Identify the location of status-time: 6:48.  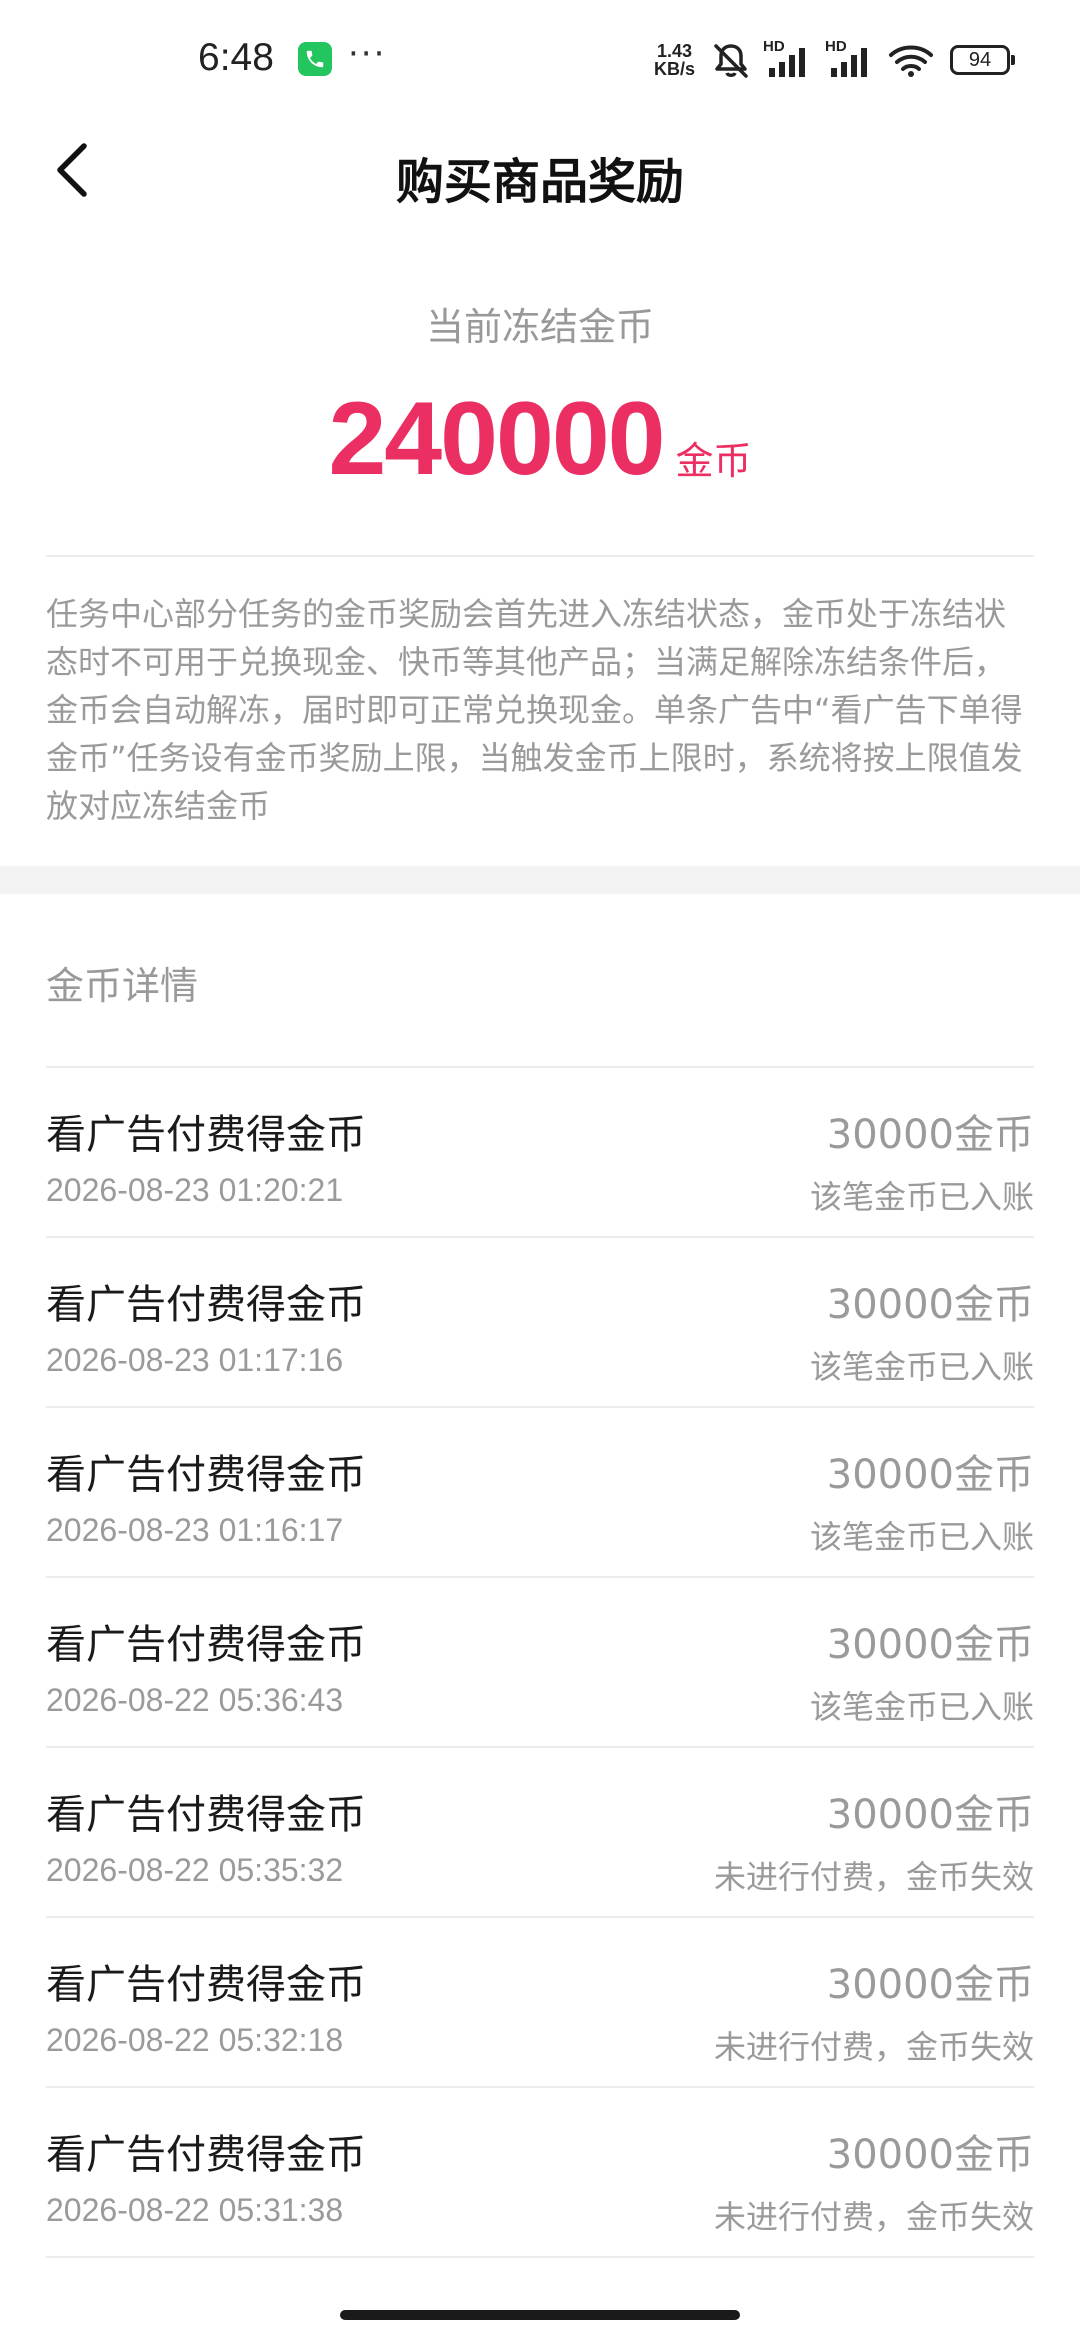
(236, 57).